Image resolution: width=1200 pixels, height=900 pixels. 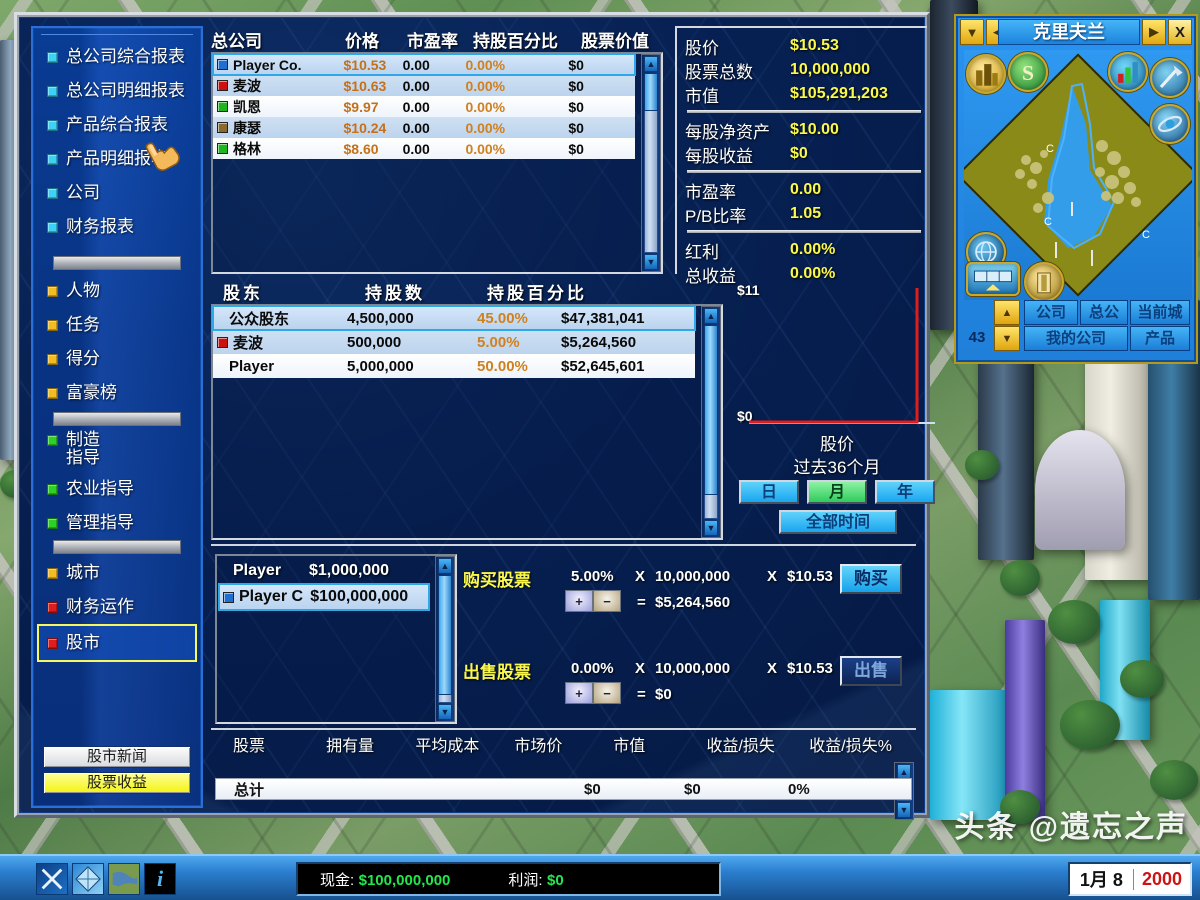 What do you see at coordinates (117, 393) in the screenshot?
I see `sidebar-item-rich-list: 富豪榜` at bounding box center [117, 393].